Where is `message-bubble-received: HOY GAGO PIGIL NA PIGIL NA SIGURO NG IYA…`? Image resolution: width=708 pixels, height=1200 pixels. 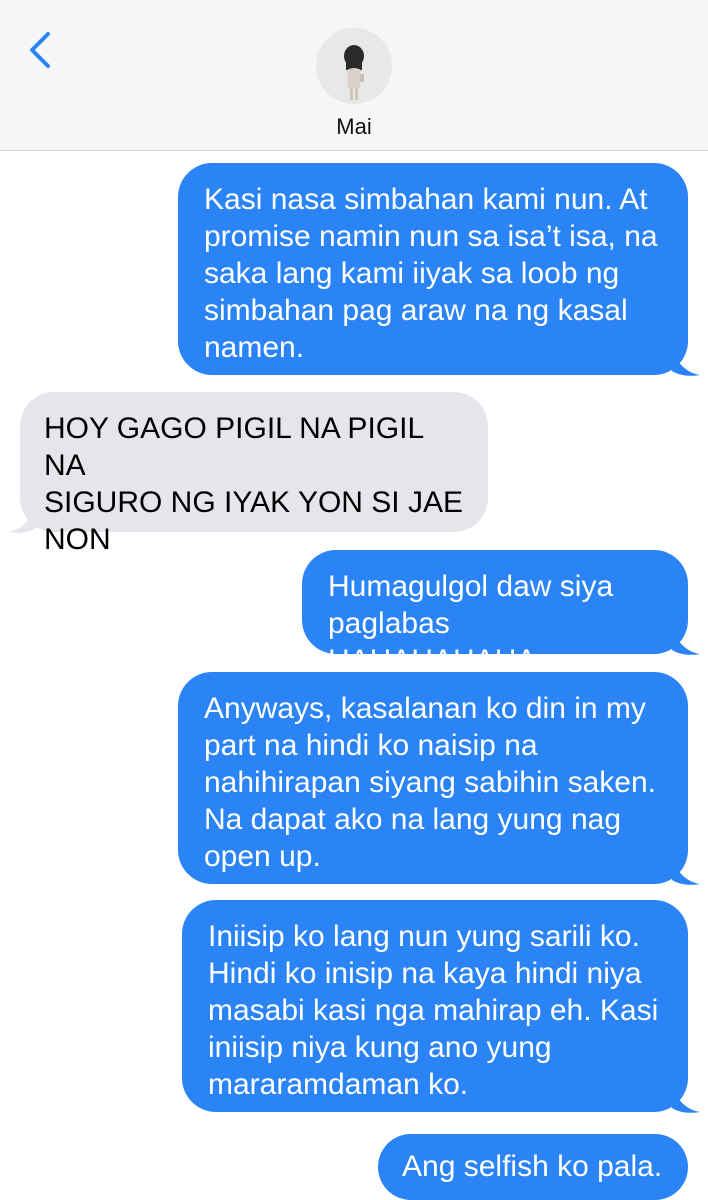
message-bubble-received: HOY GAGO PIGIL NA PIGIL NA SIGURO NG IYA… is located at coordinates (254, 474).